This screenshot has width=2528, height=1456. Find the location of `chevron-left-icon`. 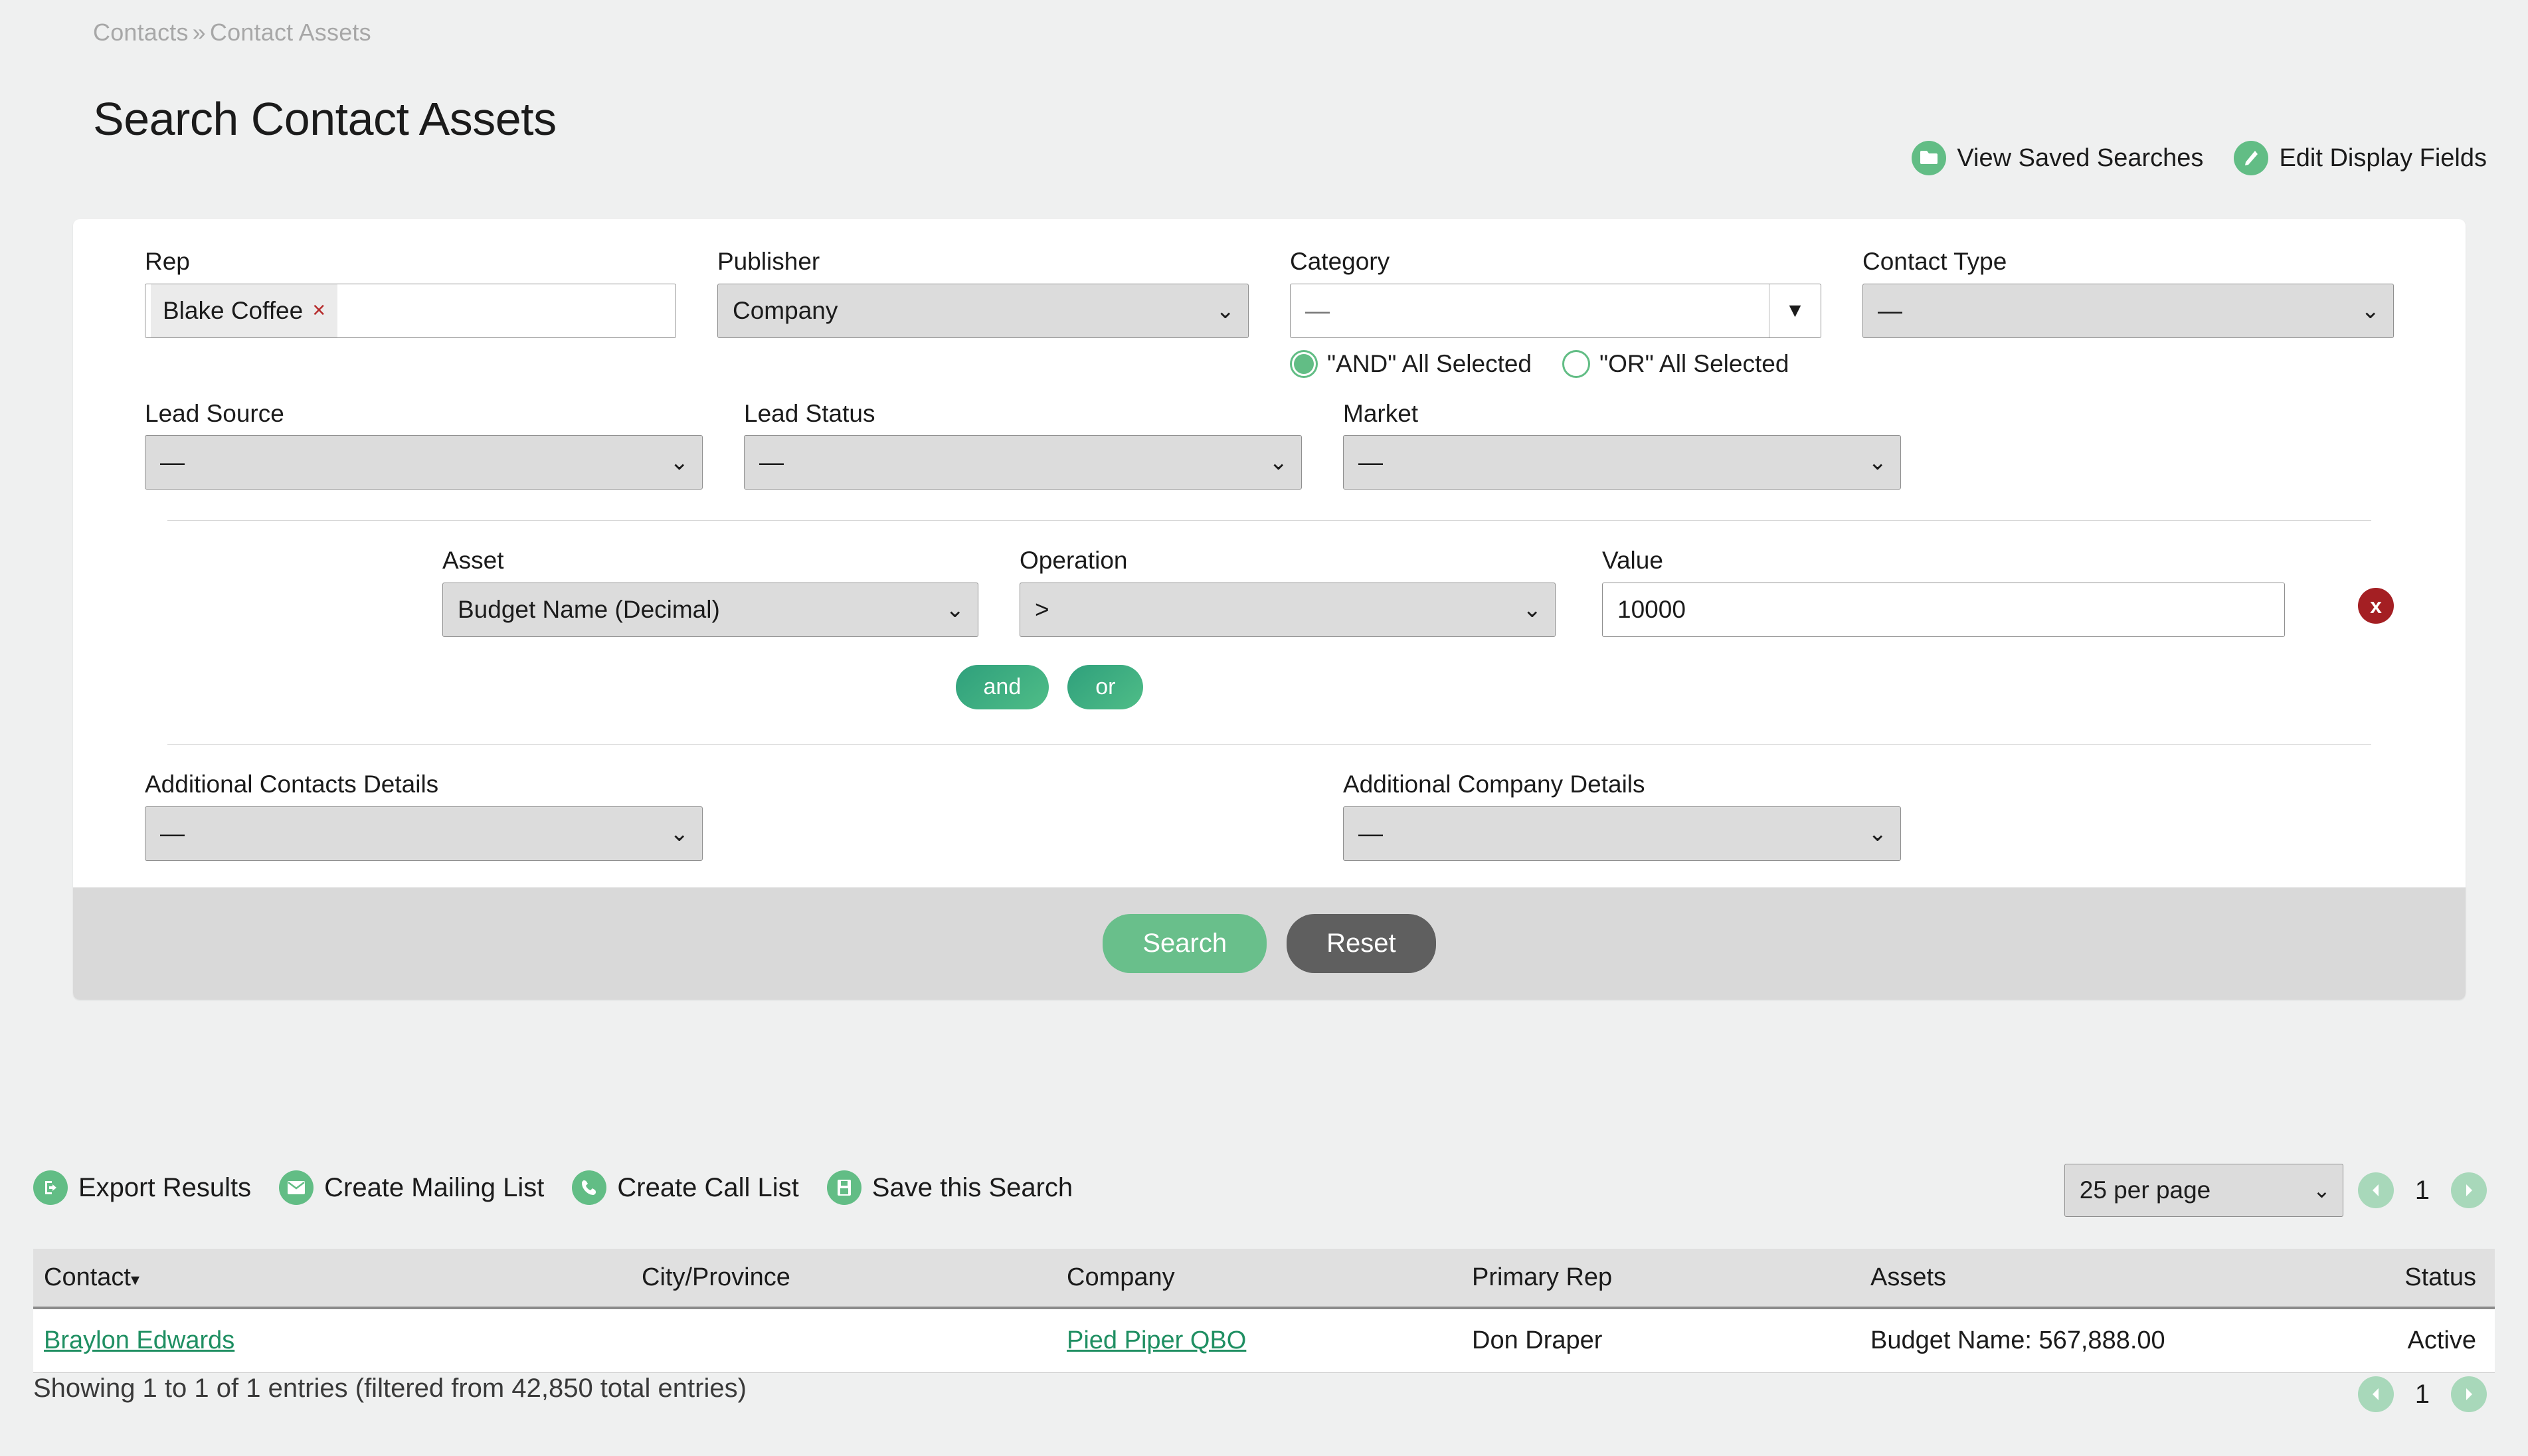

chevron-left-icon is located at coordinates (2375, 1394).